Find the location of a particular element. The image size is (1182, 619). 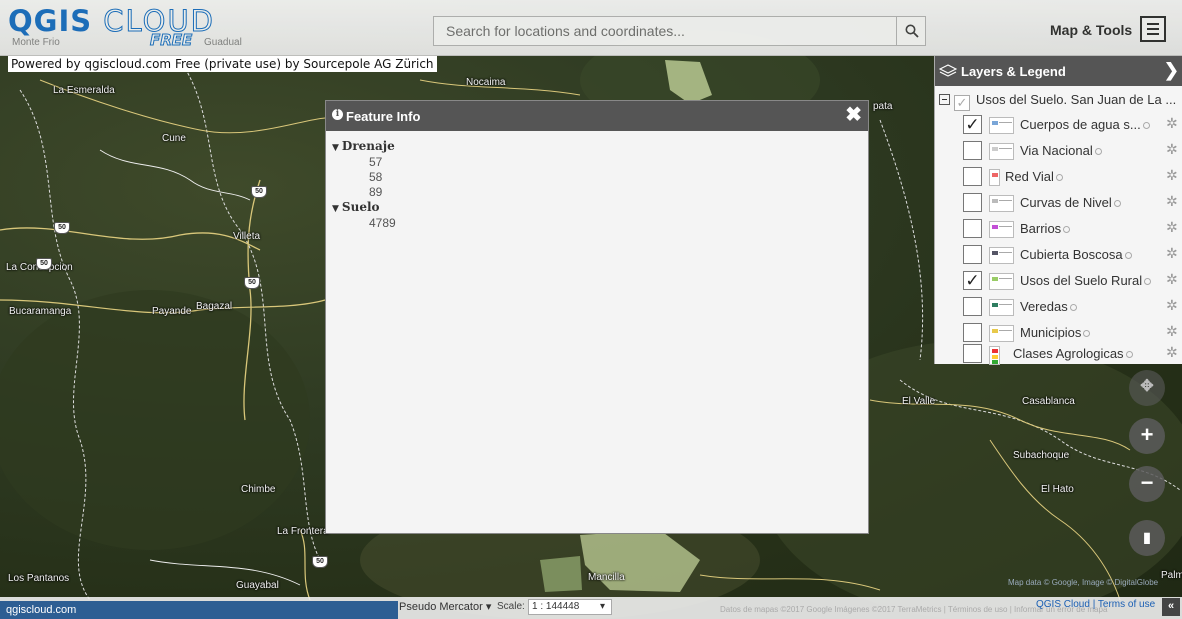

print-button: ▮ is located at coordinates (1147, 538).